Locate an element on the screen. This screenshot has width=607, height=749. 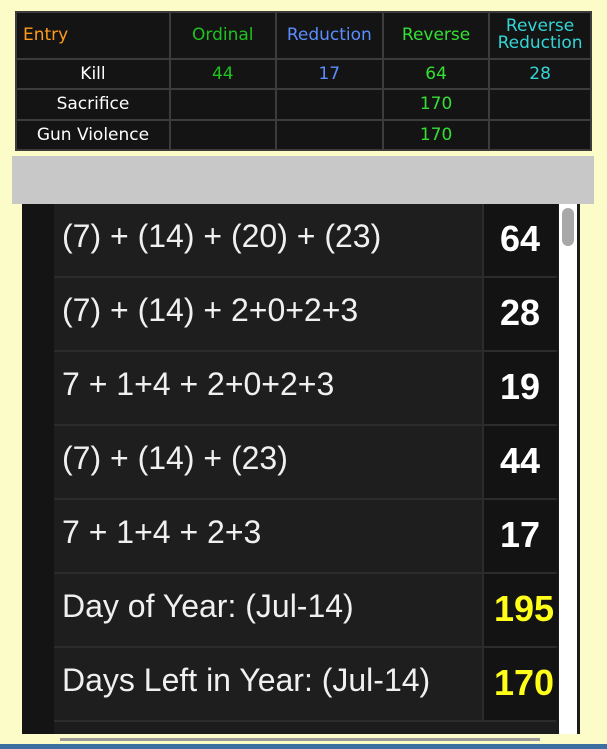
calc-expression: (7) + (14) + (20) + (23) is located at coordinates (222, 236).